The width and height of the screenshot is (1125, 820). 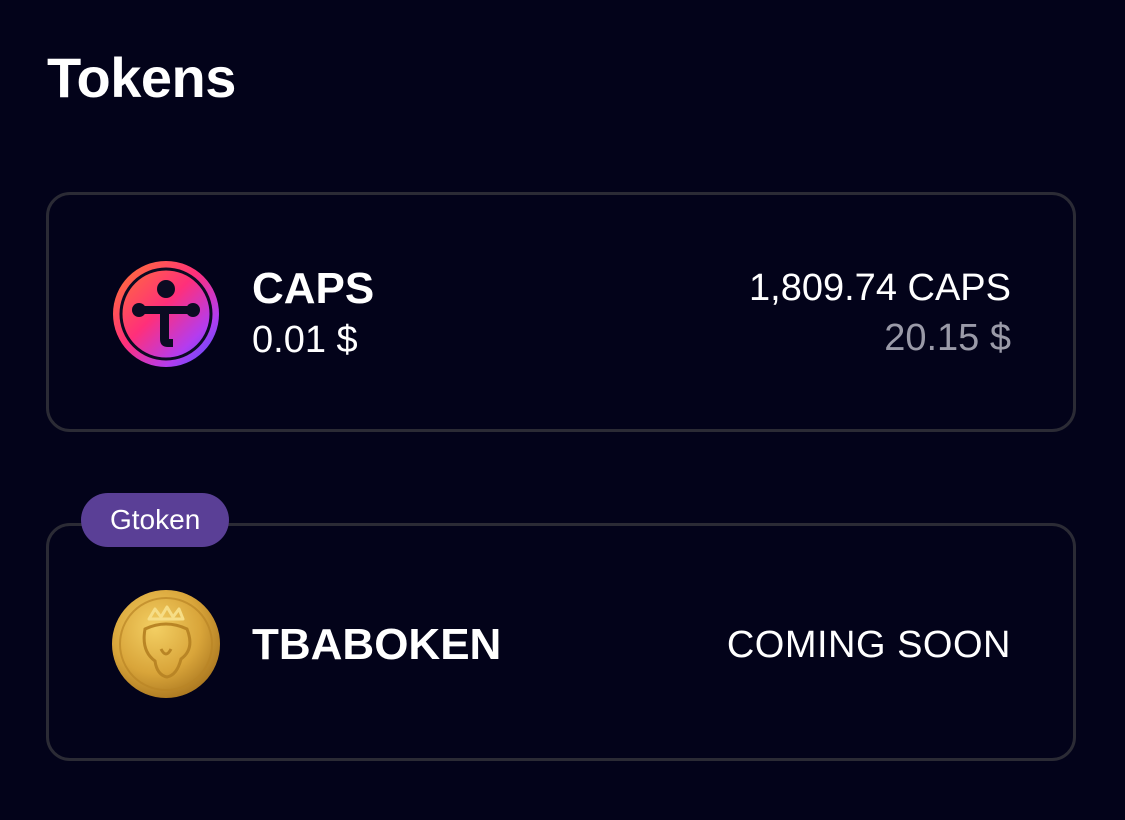 I want to click on token-price: 0.01 $, so click(x=305, y=340).